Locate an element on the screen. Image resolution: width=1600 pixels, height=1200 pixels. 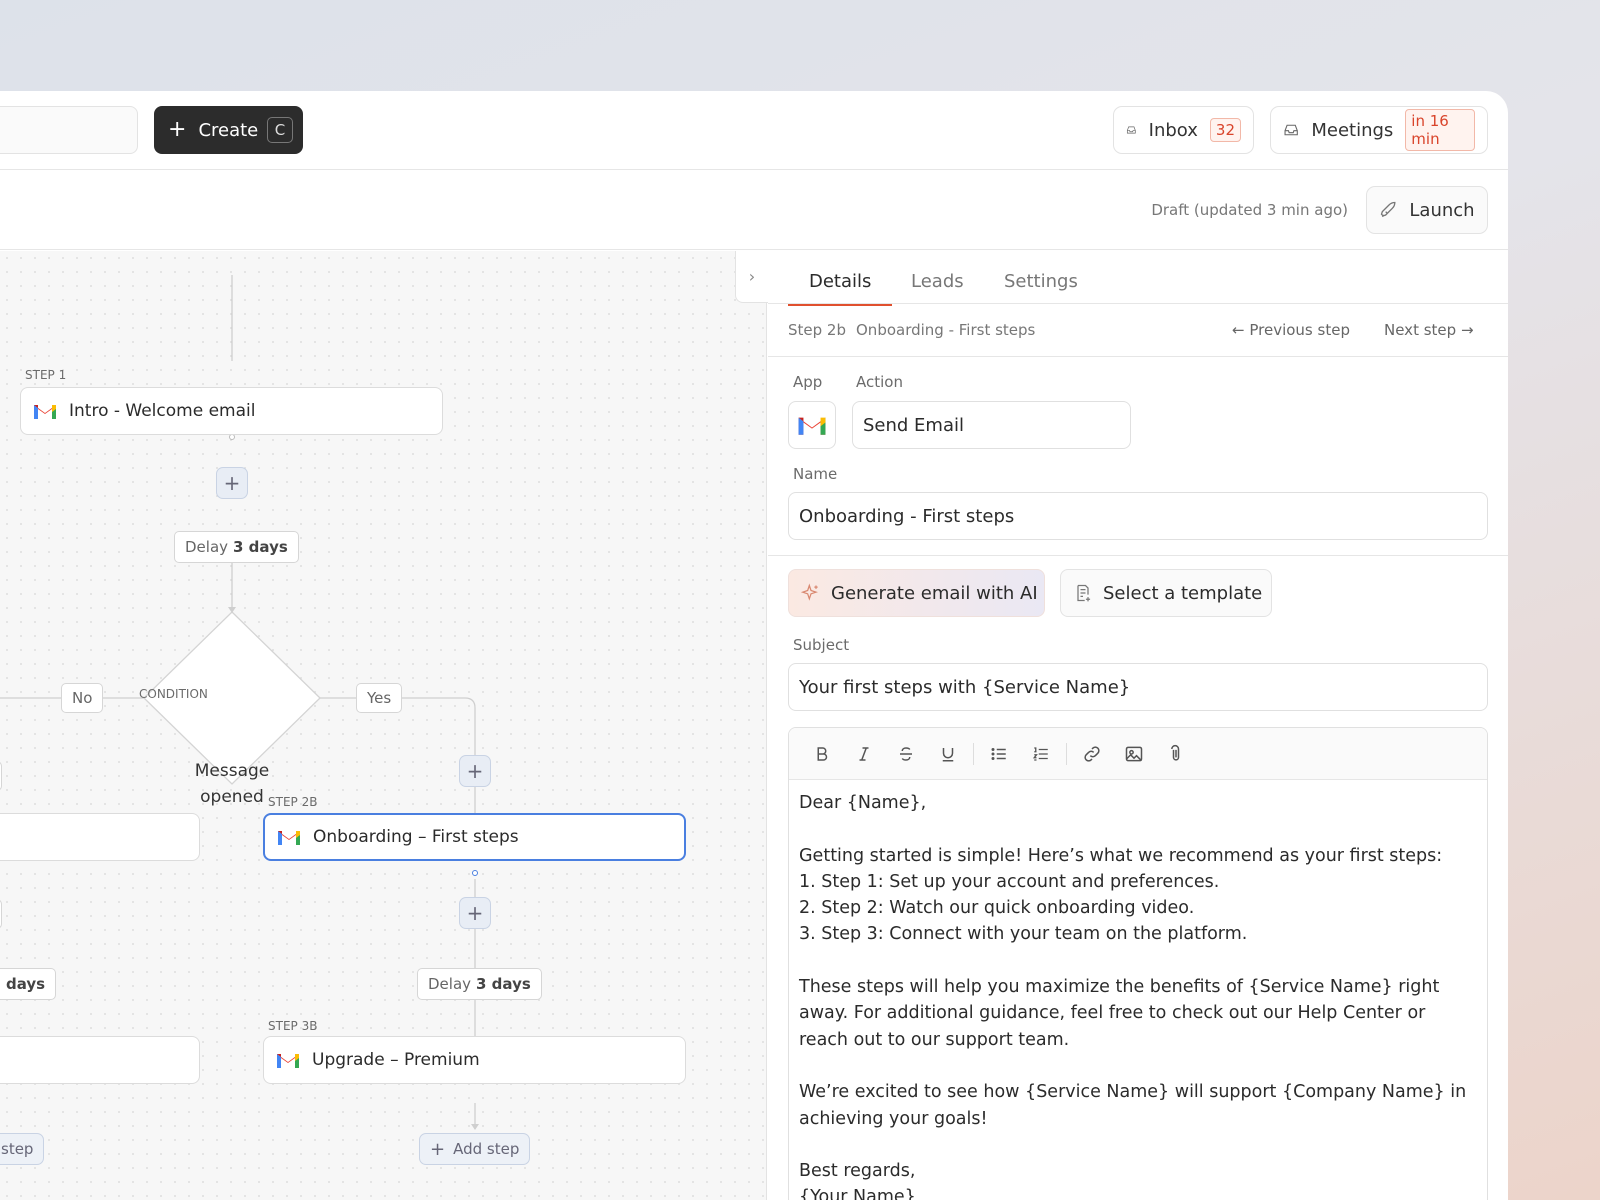
sparkle-icon is located at coordinates (809, 592).